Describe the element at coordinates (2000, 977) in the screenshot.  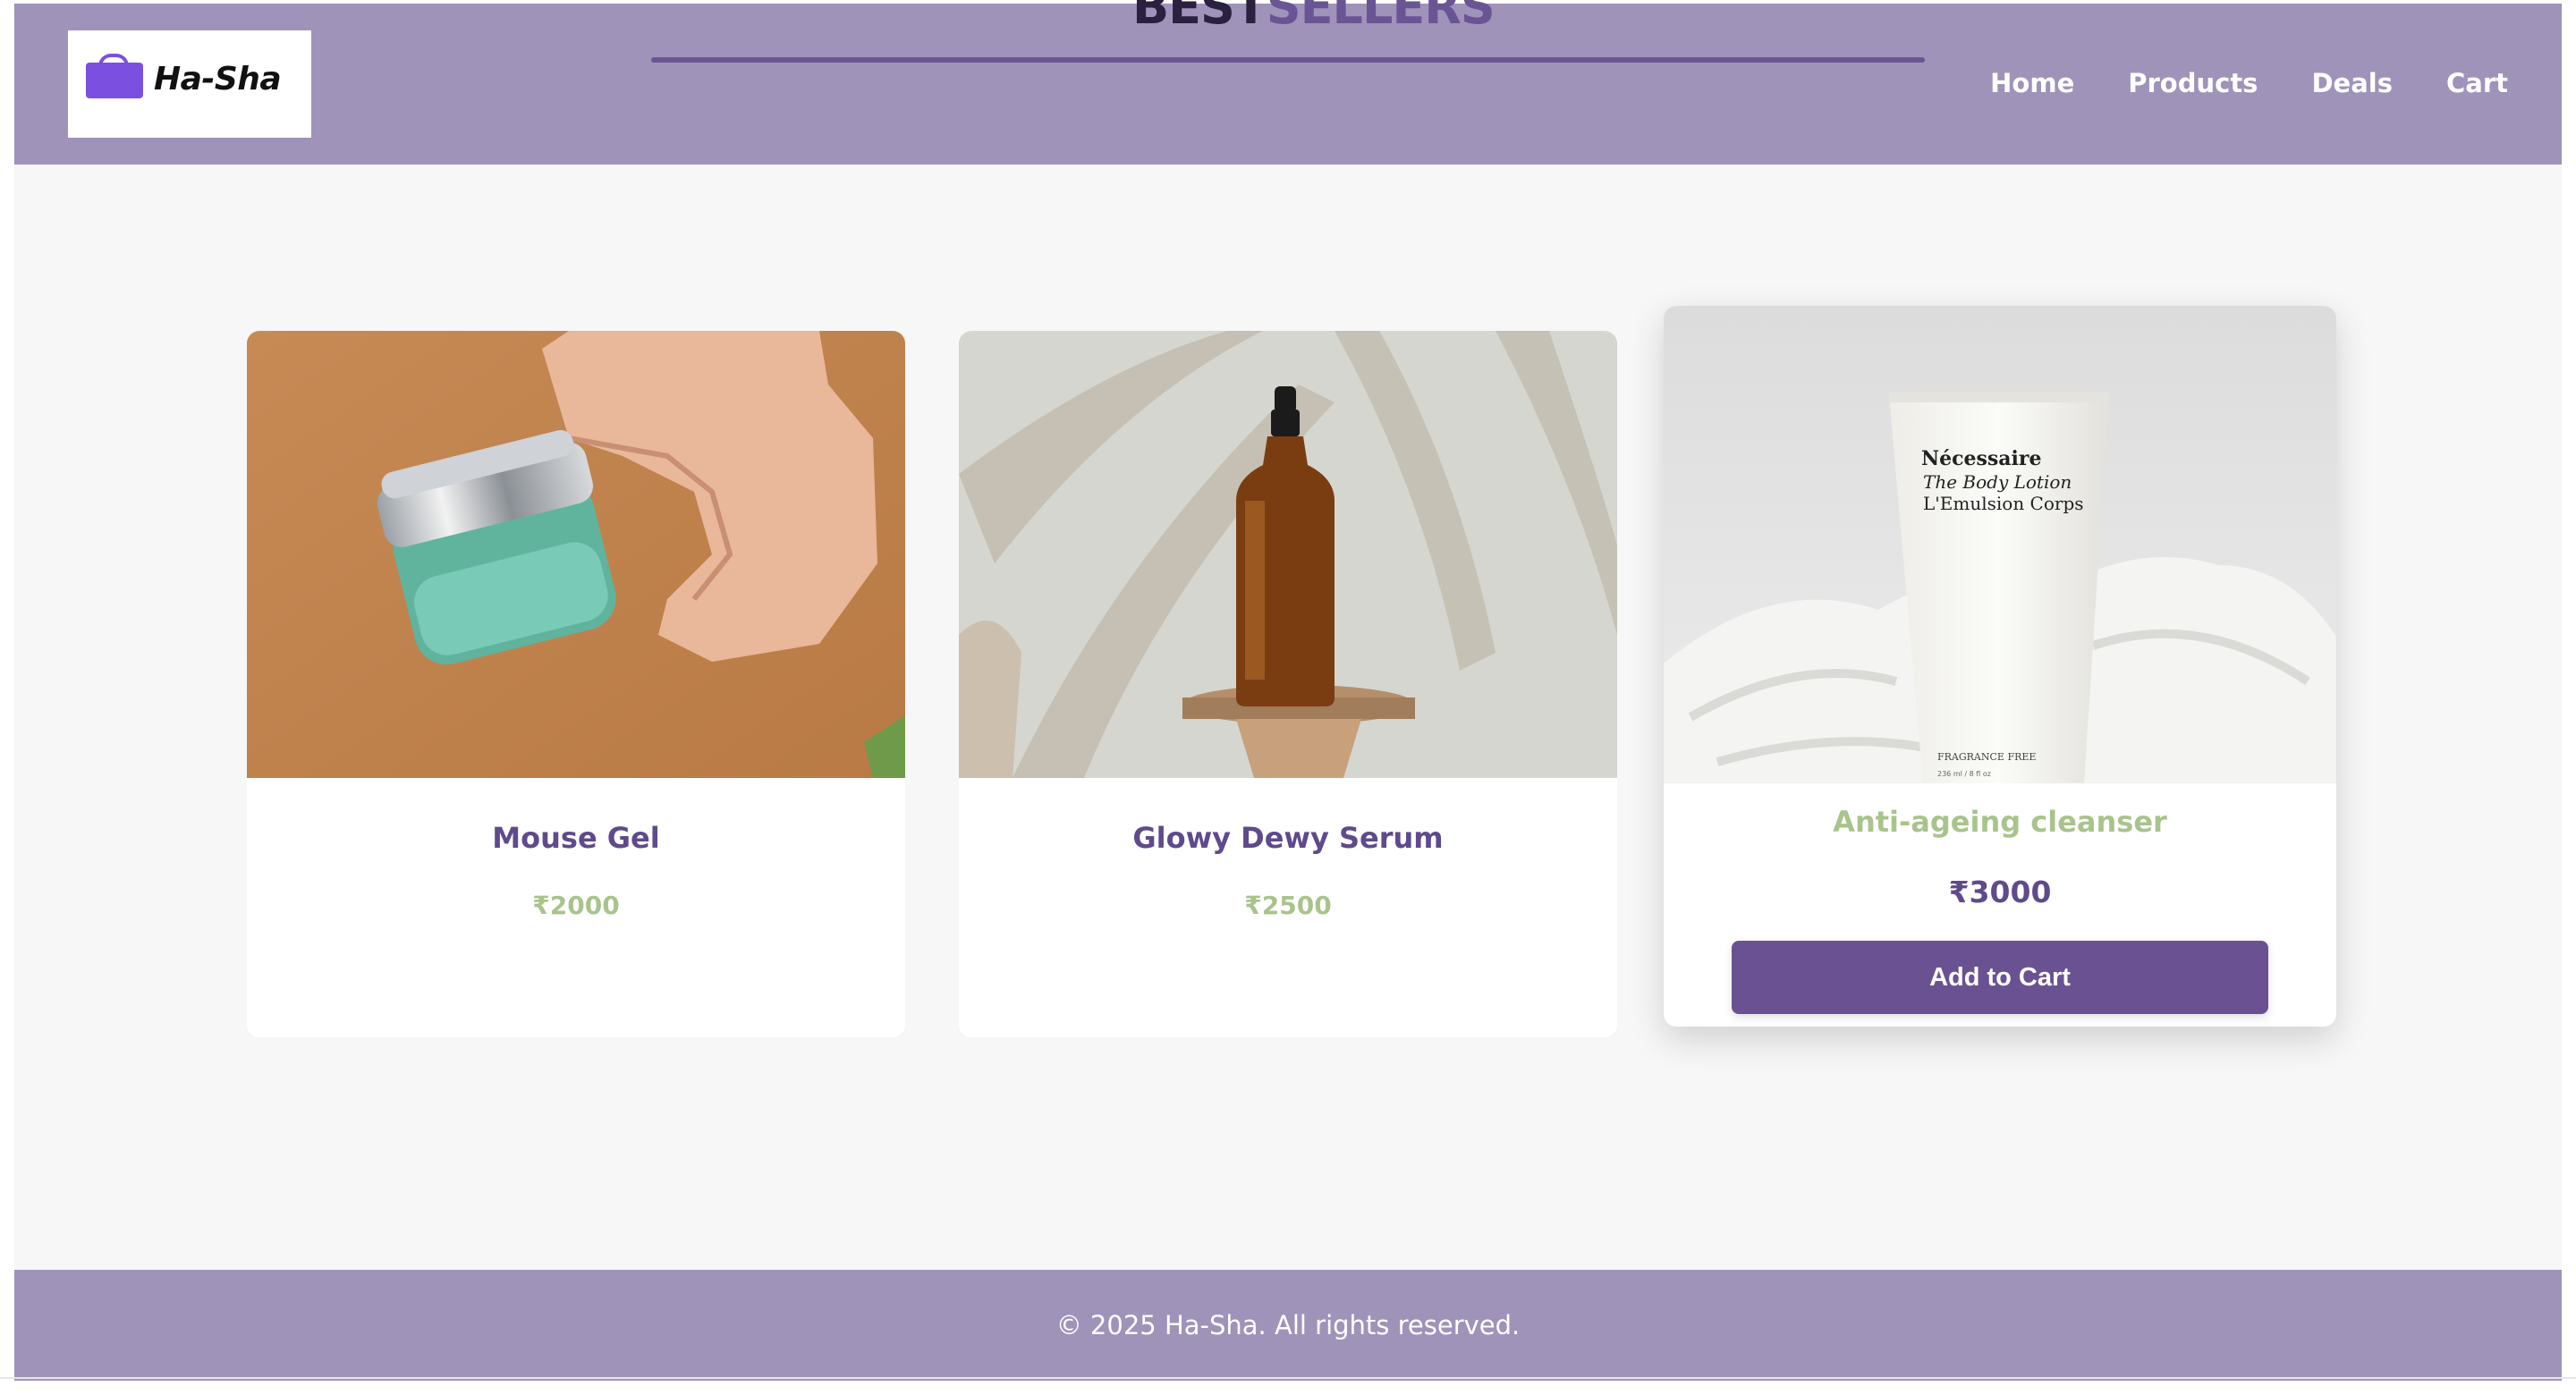
I see `add-to-cart-button: Add to Cart` at that location.